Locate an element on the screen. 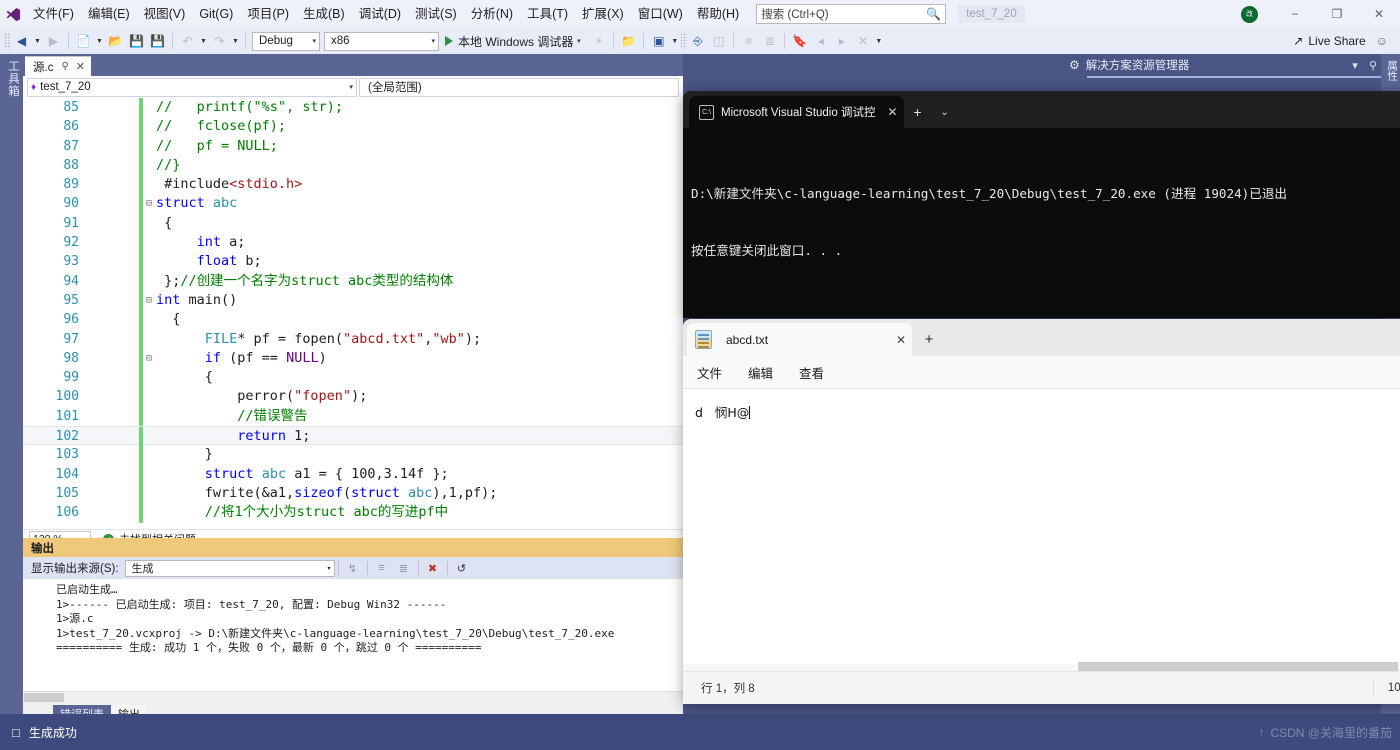  close-icon-4: ✕ is located at coordinates (901, 340).